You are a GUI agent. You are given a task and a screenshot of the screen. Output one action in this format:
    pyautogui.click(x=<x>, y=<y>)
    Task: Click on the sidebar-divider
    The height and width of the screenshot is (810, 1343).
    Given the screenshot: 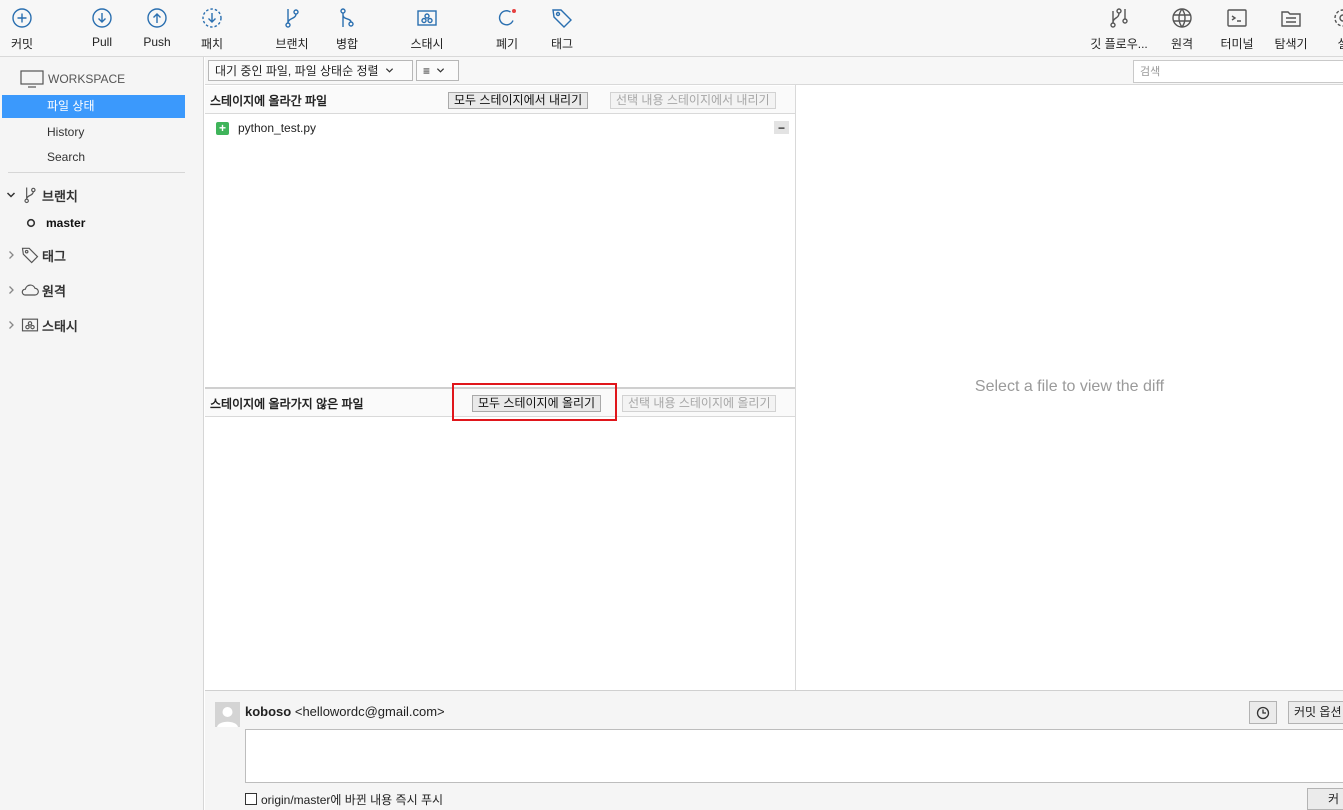 What is the action you would take?
    pyautogui.click(x=96, y=172)
    